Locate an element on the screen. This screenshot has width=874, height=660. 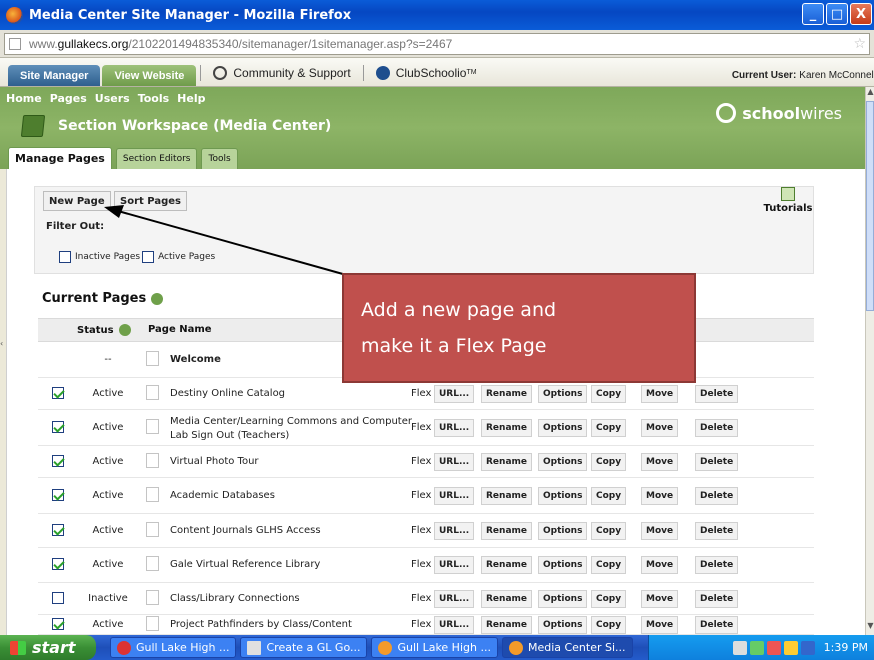
sort-pages-button: Sort Pages is located at coordinates (150, 201).